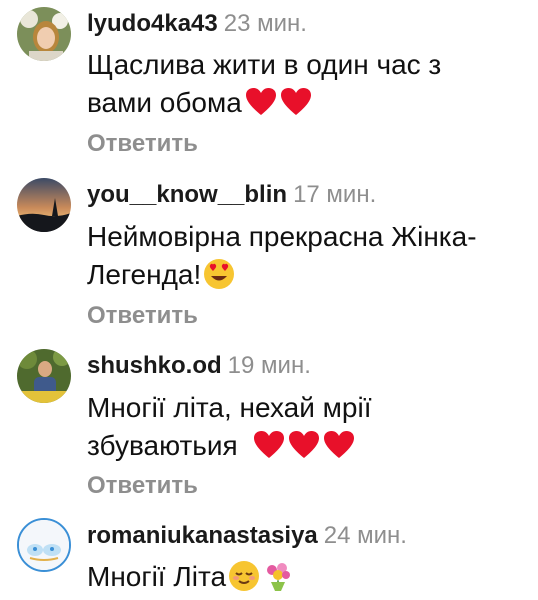 This screenshot has width=538, height=600. Describe the element at coordinates (307, 275) in the screenshot. I see `comment-text-line-with-emoji: Легенда!` at that location.